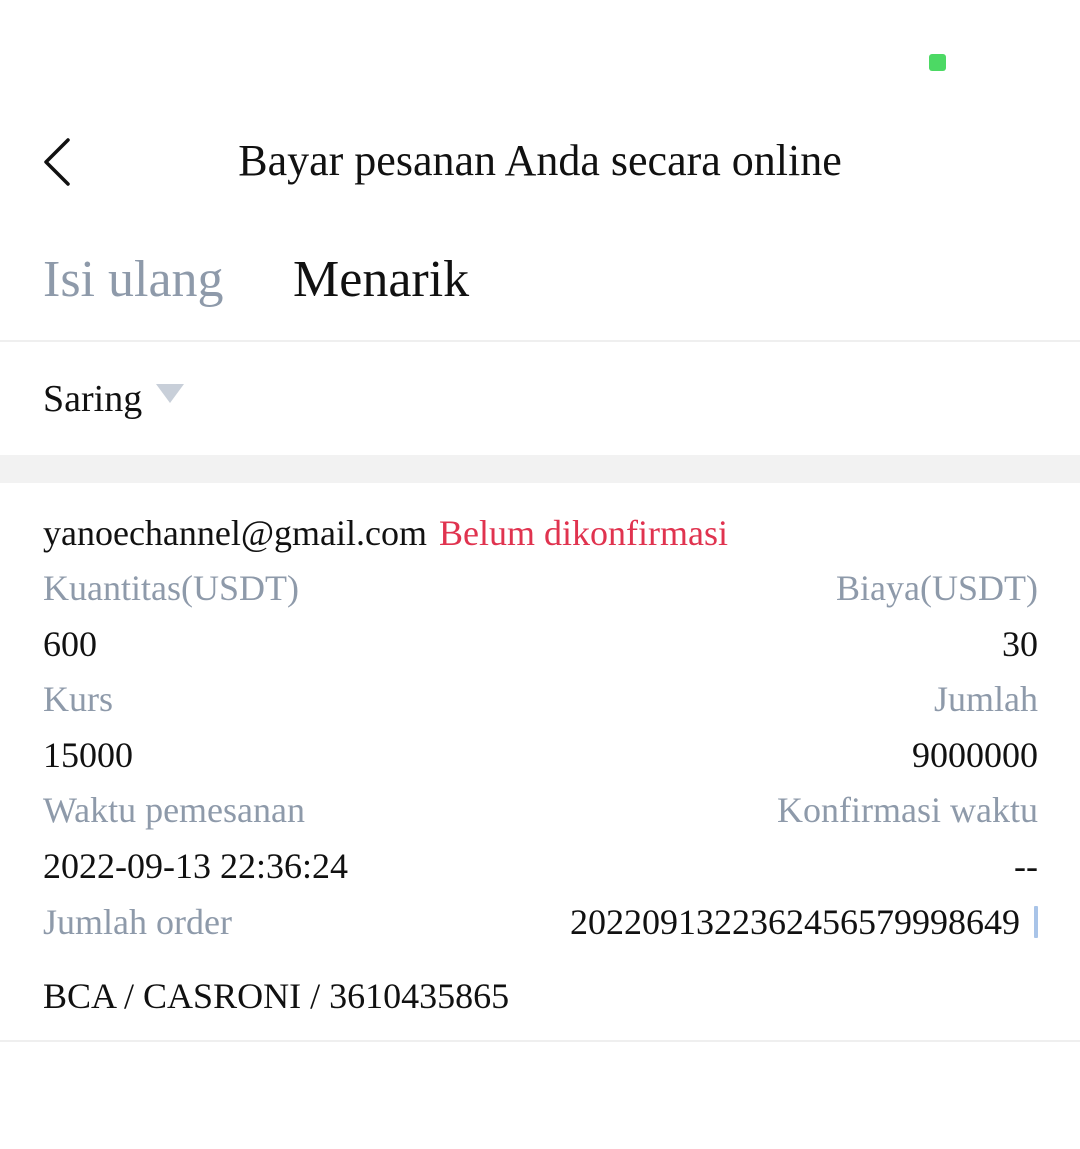 The image size is (1080, 1149). I want to click on tab-withdraw: Menarik, so click(381, 280).